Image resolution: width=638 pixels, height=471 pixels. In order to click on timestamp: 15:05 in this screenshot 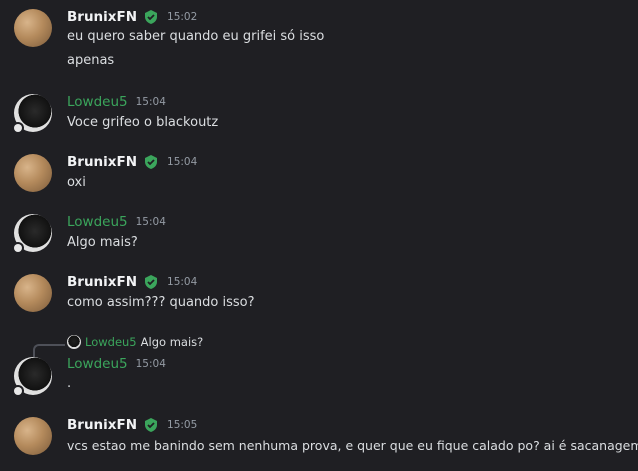, I will do `click(182, 425)`.